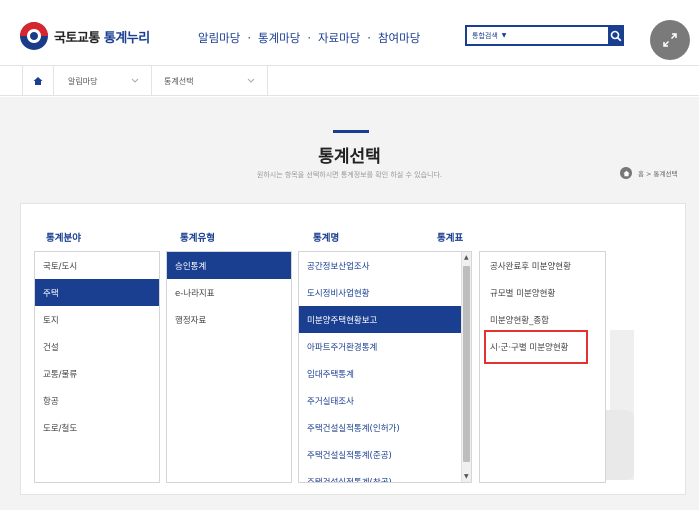 The image size is (699, 510). What do you see at coordinates (210, 81) in the screenshot?
I see `breadcrumb-level2: 통계선택` at bounding box center [210, 81].